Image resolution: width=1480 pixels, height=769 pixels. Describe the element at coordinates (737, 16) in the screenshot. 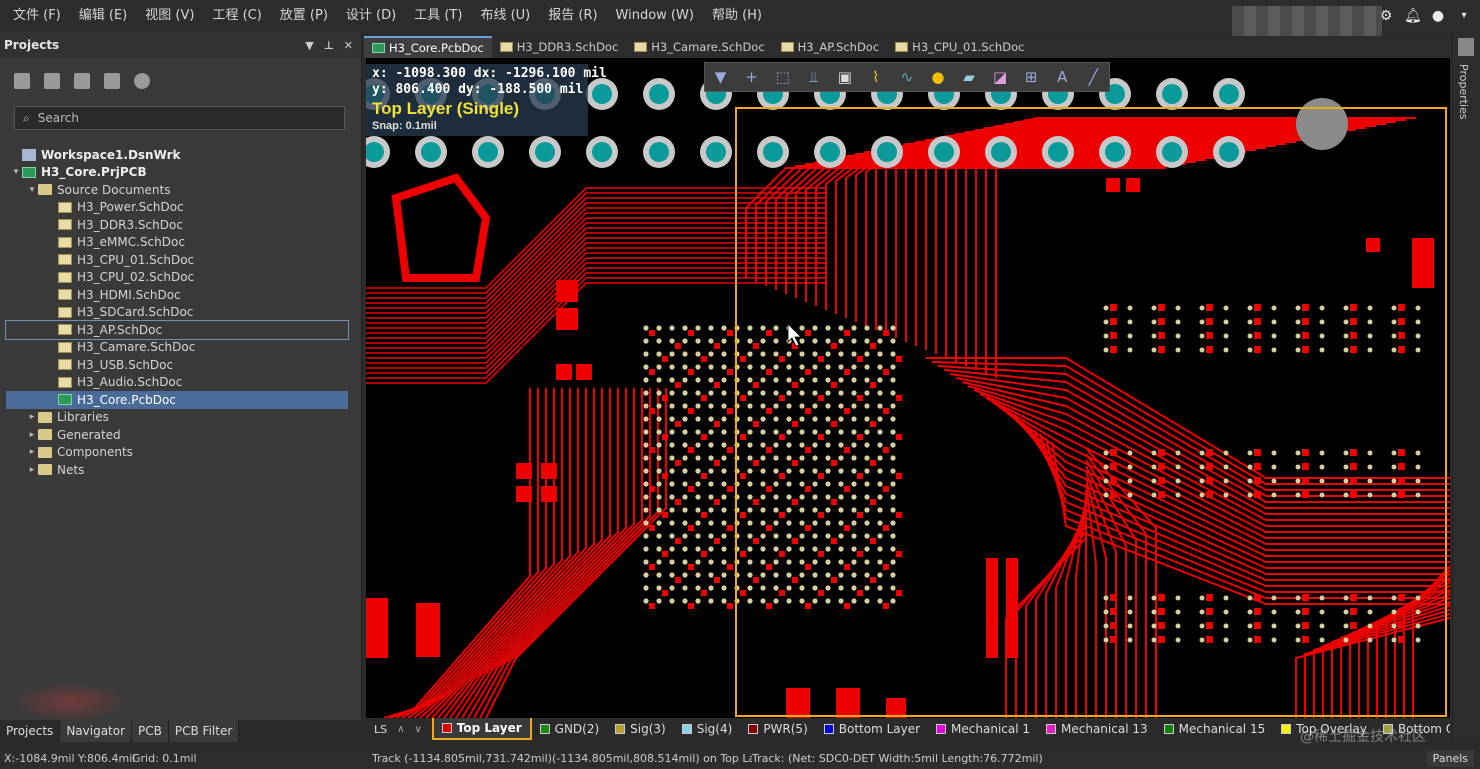

I see `menu-item: 帮助 (H)` at that location.